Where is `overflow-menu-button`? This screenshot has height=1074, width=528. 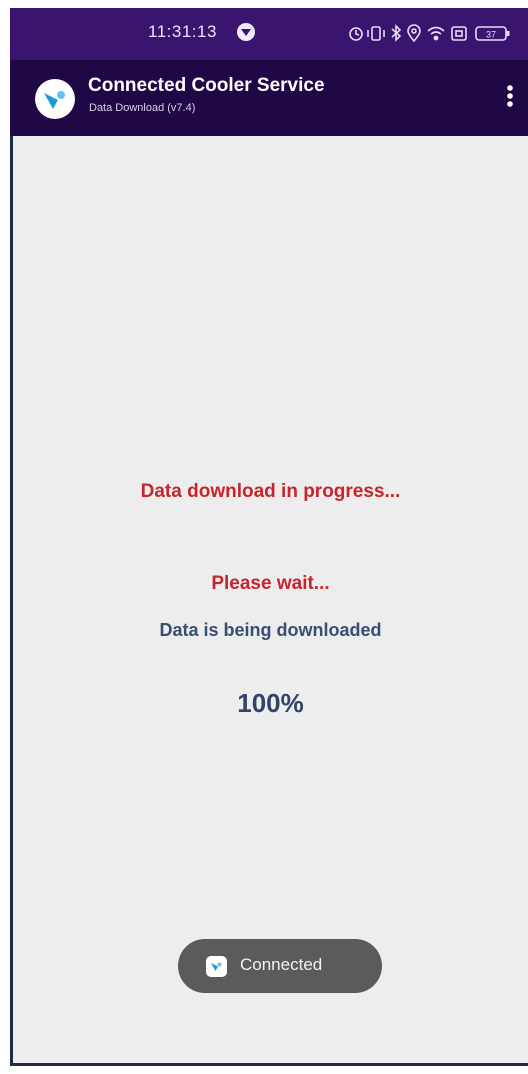
overflow-menu-button is located at coordinates (510, 96).